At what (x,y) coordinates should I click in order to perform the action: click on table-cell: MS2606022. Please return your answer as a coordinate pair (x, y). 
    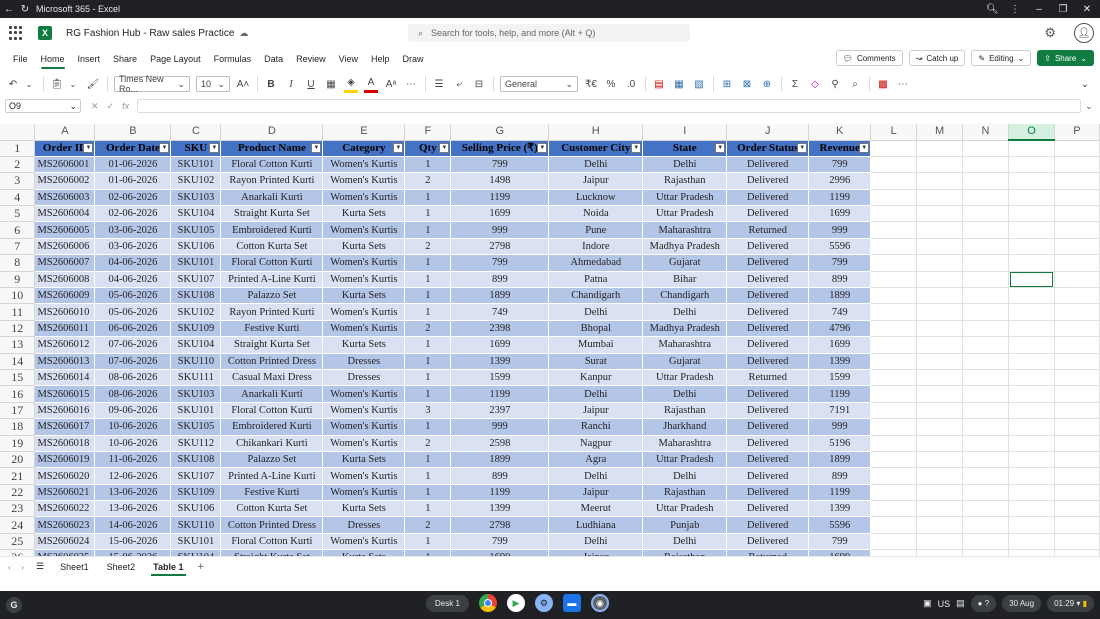
    Looking at the image, I should click on (65, 509).